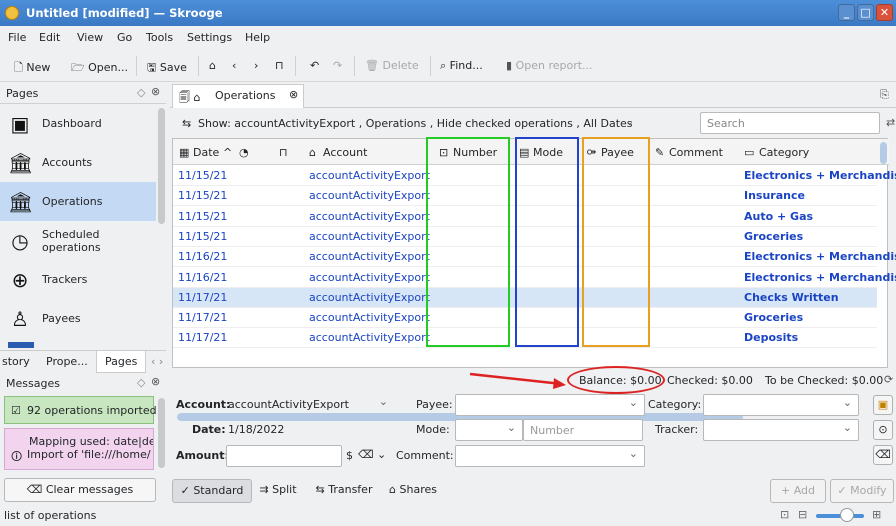 This screenshot has width=896, height=526. I want to click on filter-options-icon: ⇄, so click(890, 122).